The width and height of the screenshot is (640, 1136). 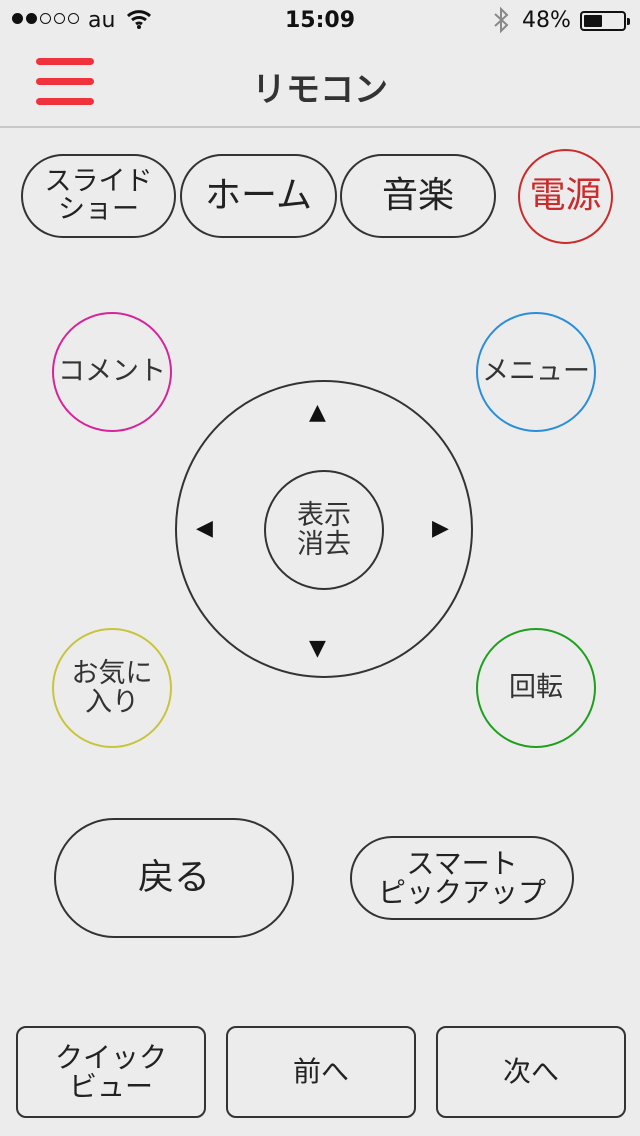 What do you see at coordinates (174, 878) in the screenshot?
I see `back-button: 戻る` at bounding box center [174, 878].